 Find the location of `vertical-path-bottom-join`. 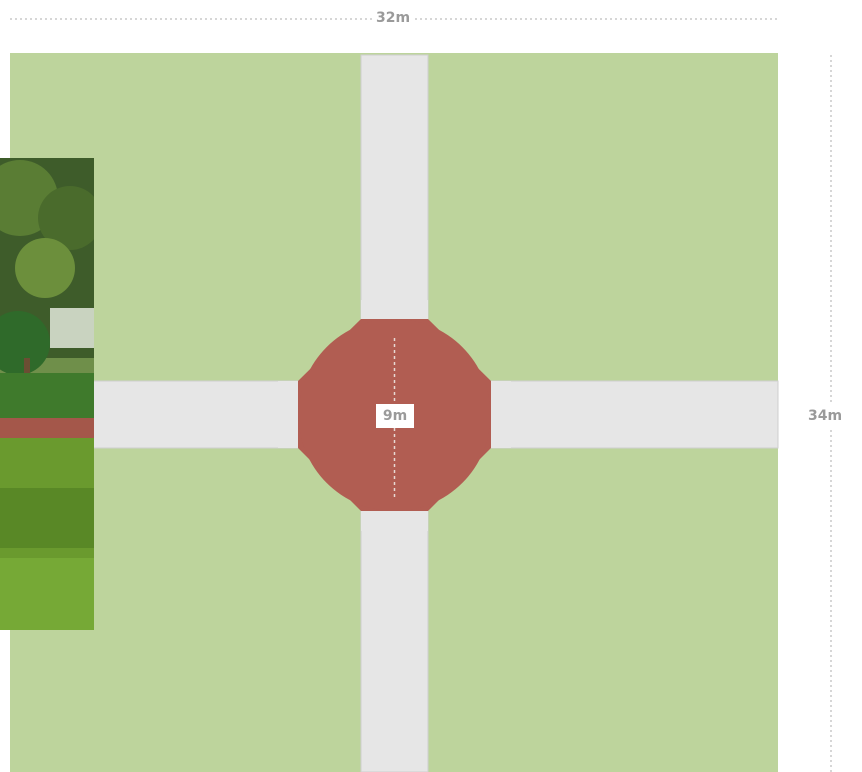

vertical-path-bottom-join is located at coordinates (394, 521).